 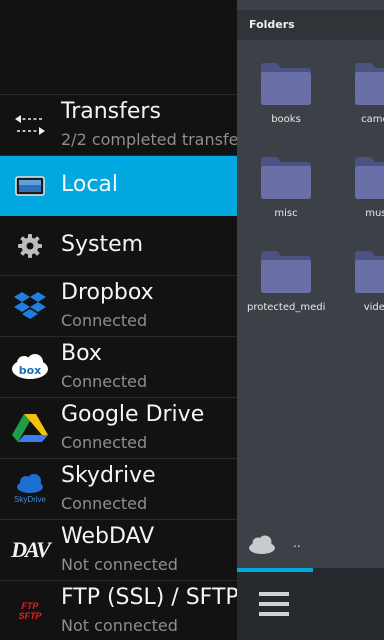 I want to click on drawer-item-title: WebDAV, so click(x=108, y=536).